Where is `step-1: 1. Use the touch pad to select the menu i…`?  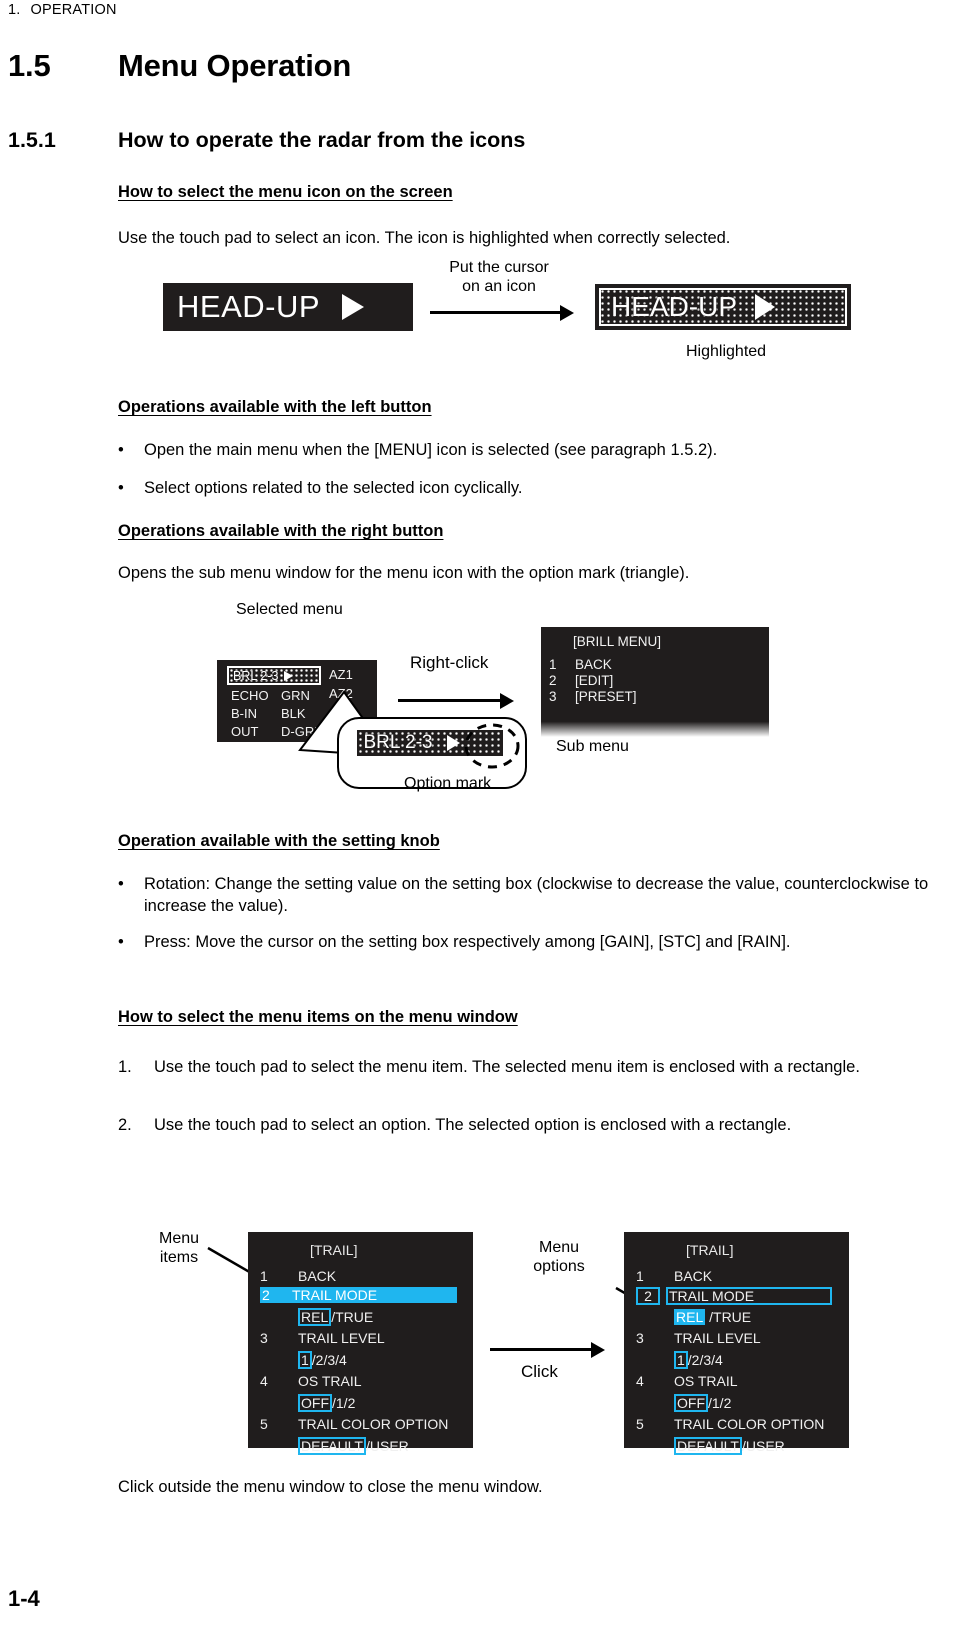 step-1: 1. Use the touch pad to select the menu i… is located at coordinates (540, 1068).